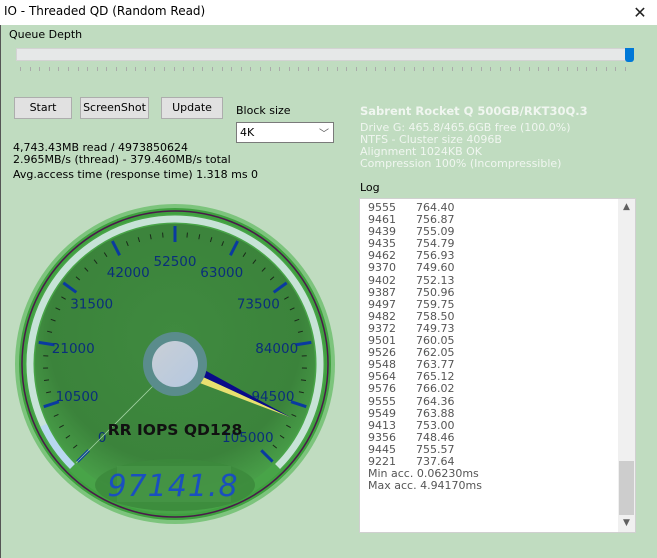  I want to click on queue-depth-slider-thumb, so click(629, 55).